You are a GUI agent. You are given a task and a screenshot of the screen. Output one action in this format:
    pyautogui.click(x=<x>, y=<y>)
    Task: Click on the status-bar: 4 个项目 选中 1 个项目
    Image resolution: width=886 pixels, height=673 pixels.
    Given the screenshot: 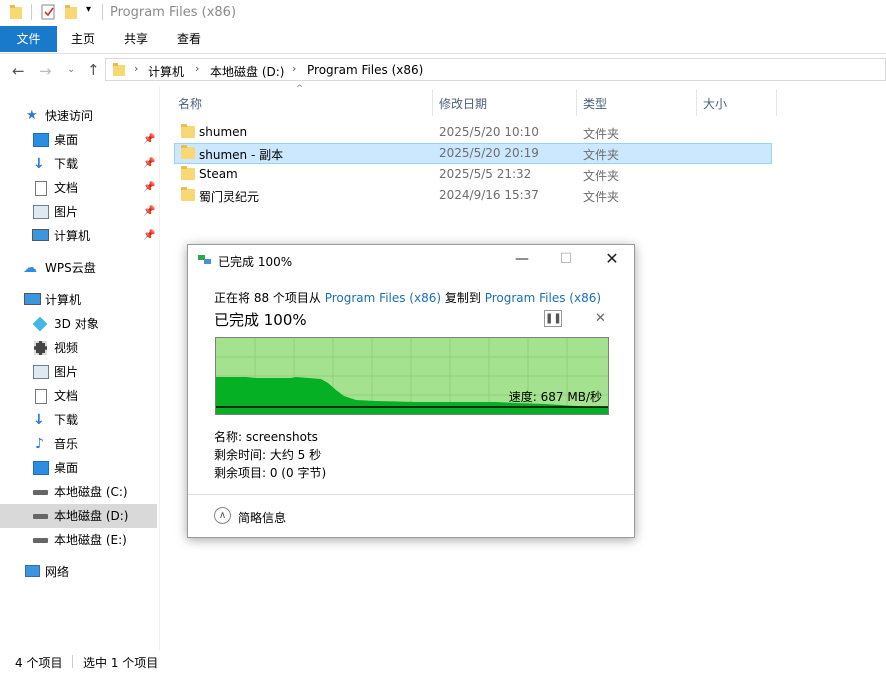 What is the action you would take?
    pyautogui.click(x=443, y=661)
    